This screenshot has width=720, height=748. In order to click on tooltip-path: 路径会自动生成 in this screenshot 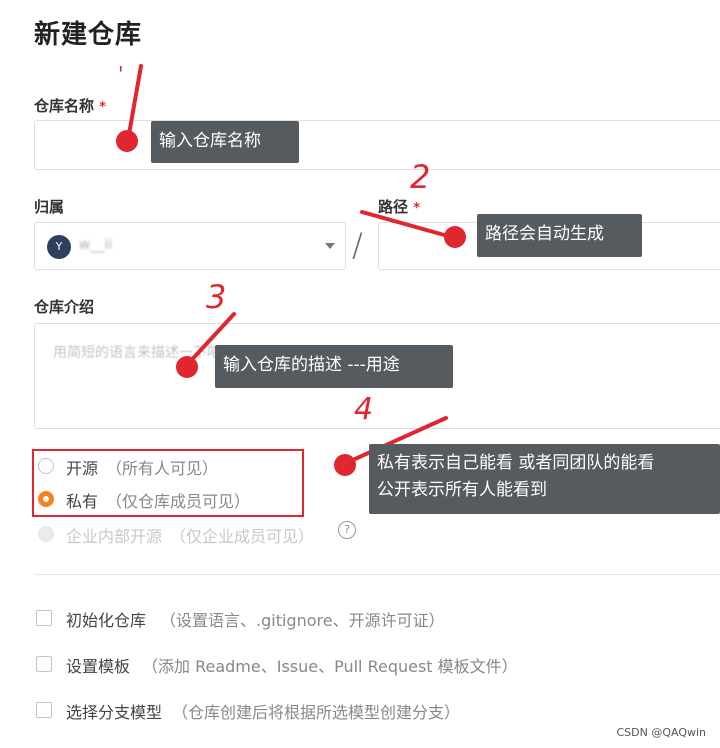, I will do `click(559, 235)`.